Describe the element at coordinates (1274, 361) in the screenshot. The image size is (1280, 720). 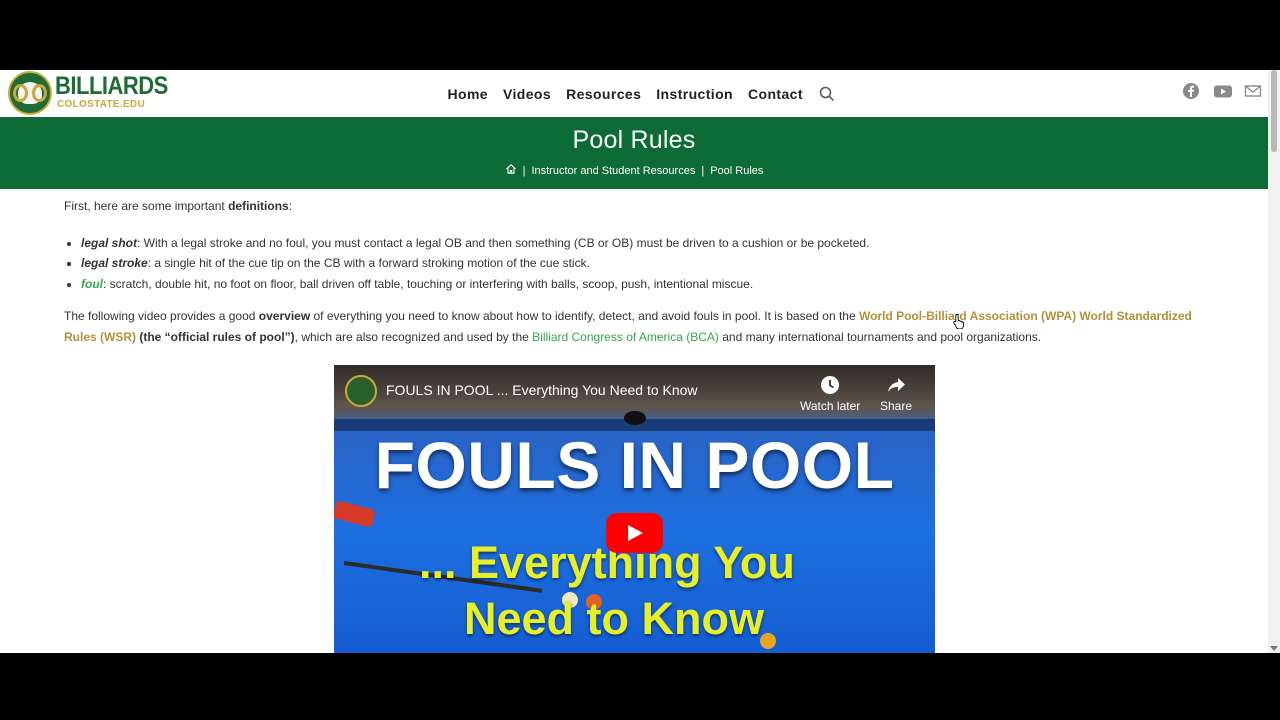
I see `page-scrollbar` at that location.